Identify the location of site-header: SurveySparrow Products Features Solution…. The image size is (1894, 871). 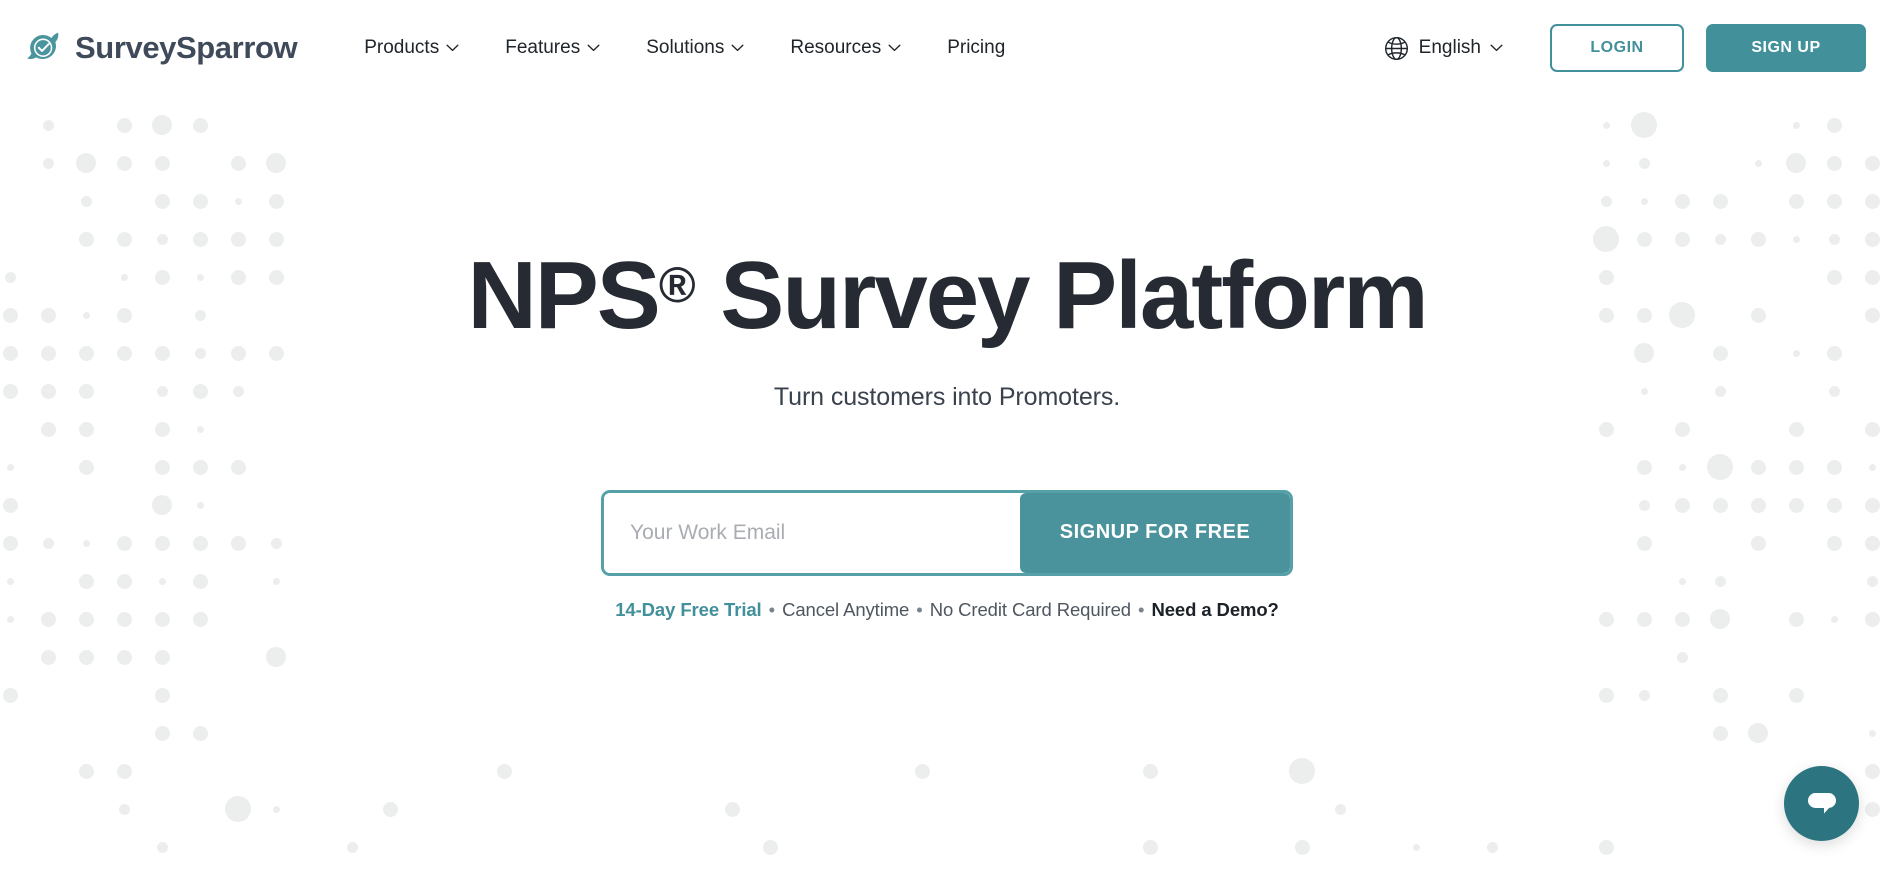
(947, 48).